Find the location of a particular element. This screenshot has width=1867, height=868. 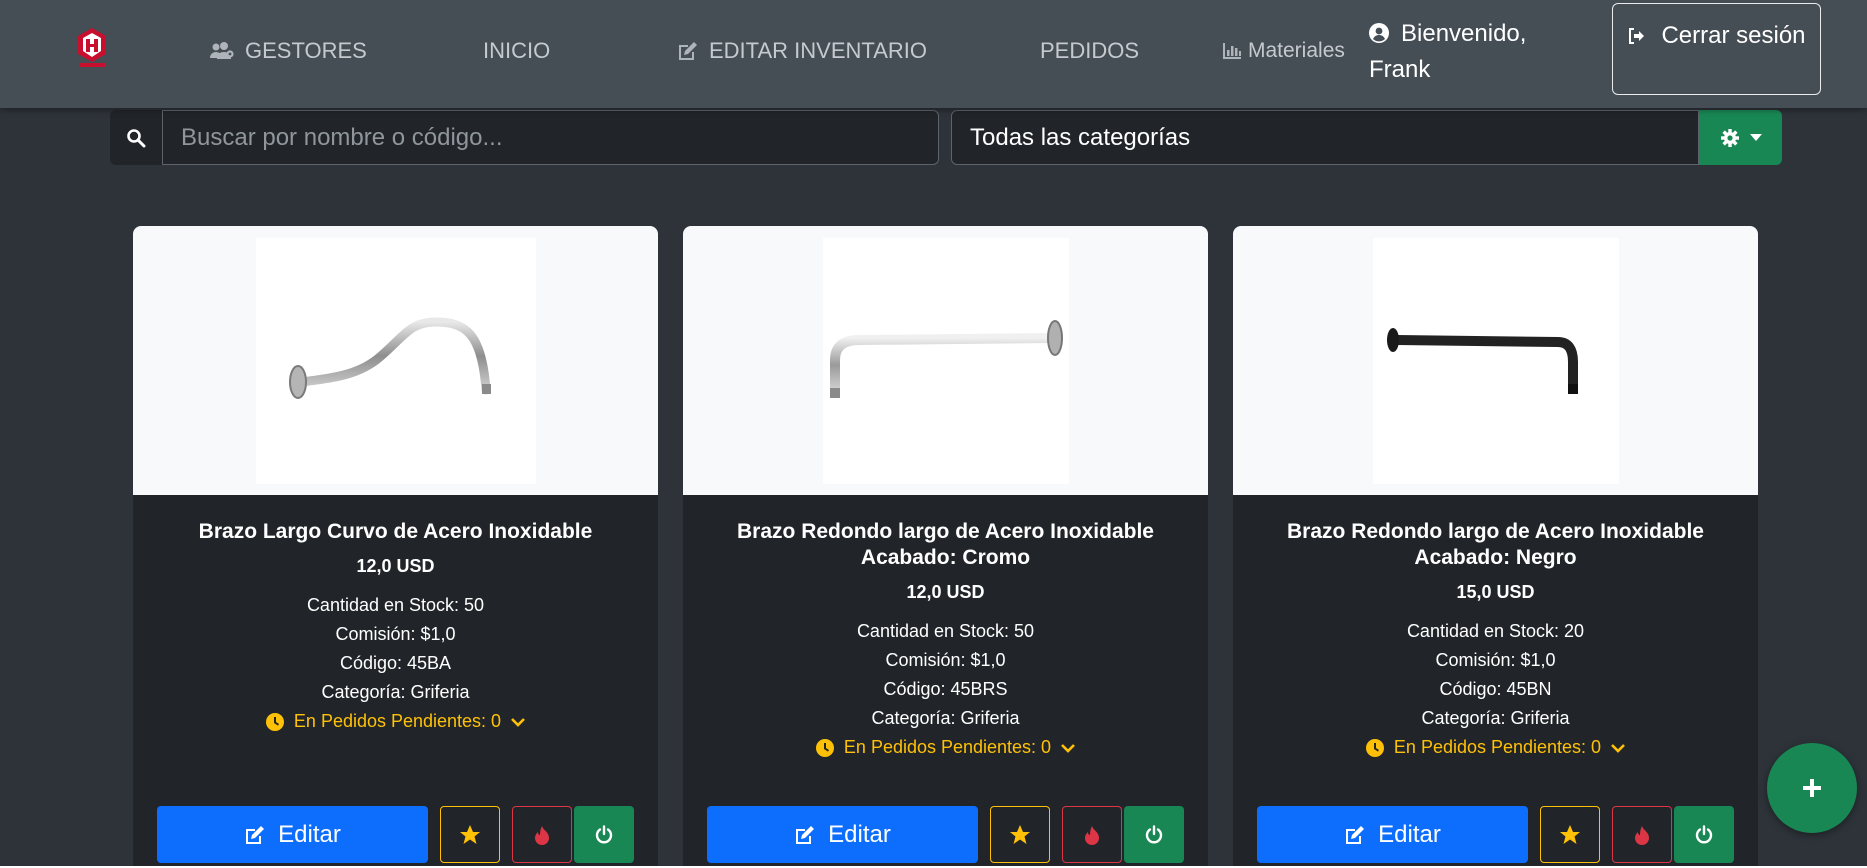

category-select: Todas las categorías is located at coordinates (1325, 137).